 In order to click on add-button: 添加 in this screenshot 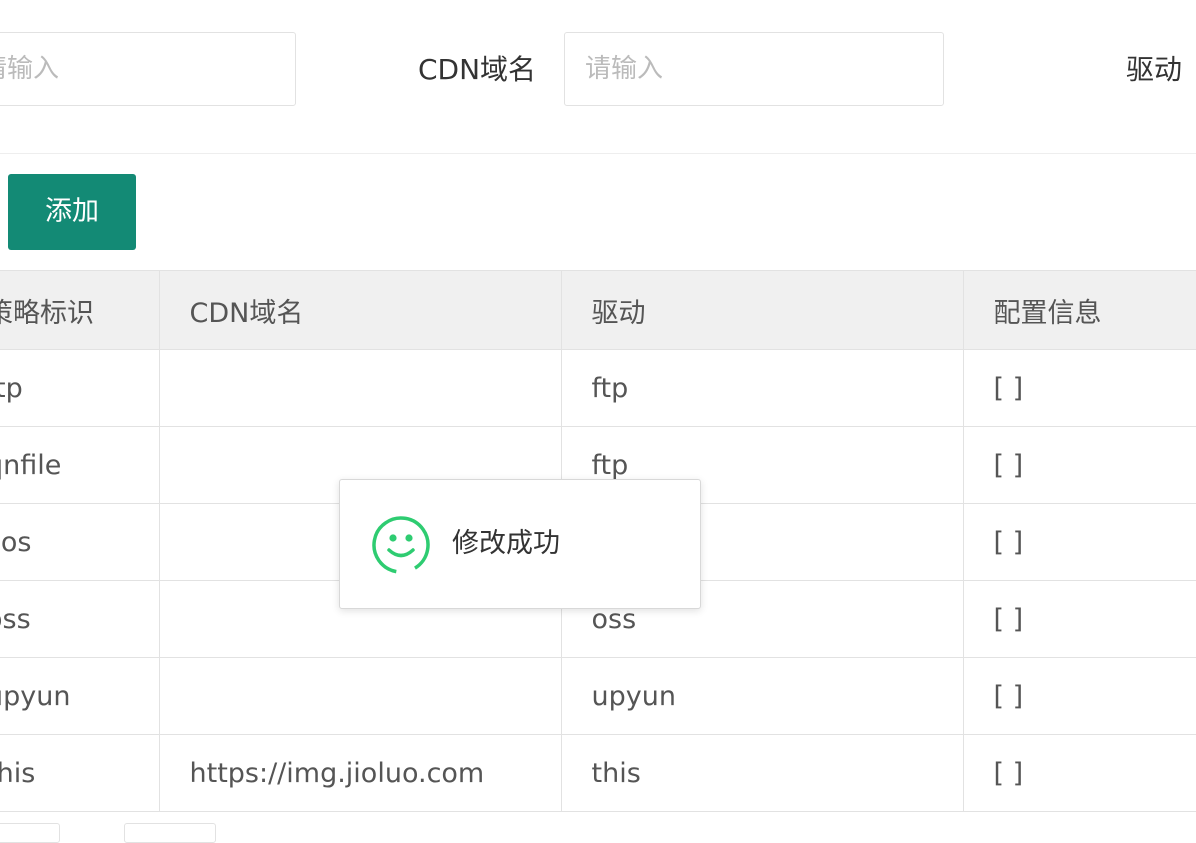, I will do `click(72, 212)`.